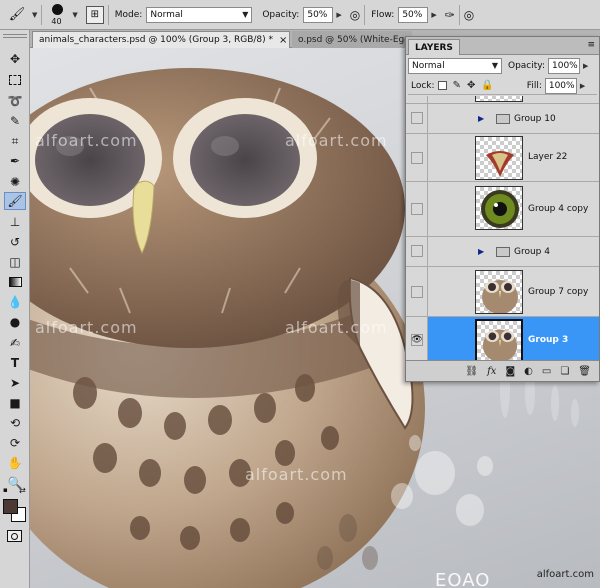 This screenshot has width=600, height=588. I want to click on blend-row: Normal ▼ Opacity: 100% ▶, so click(502, 66).